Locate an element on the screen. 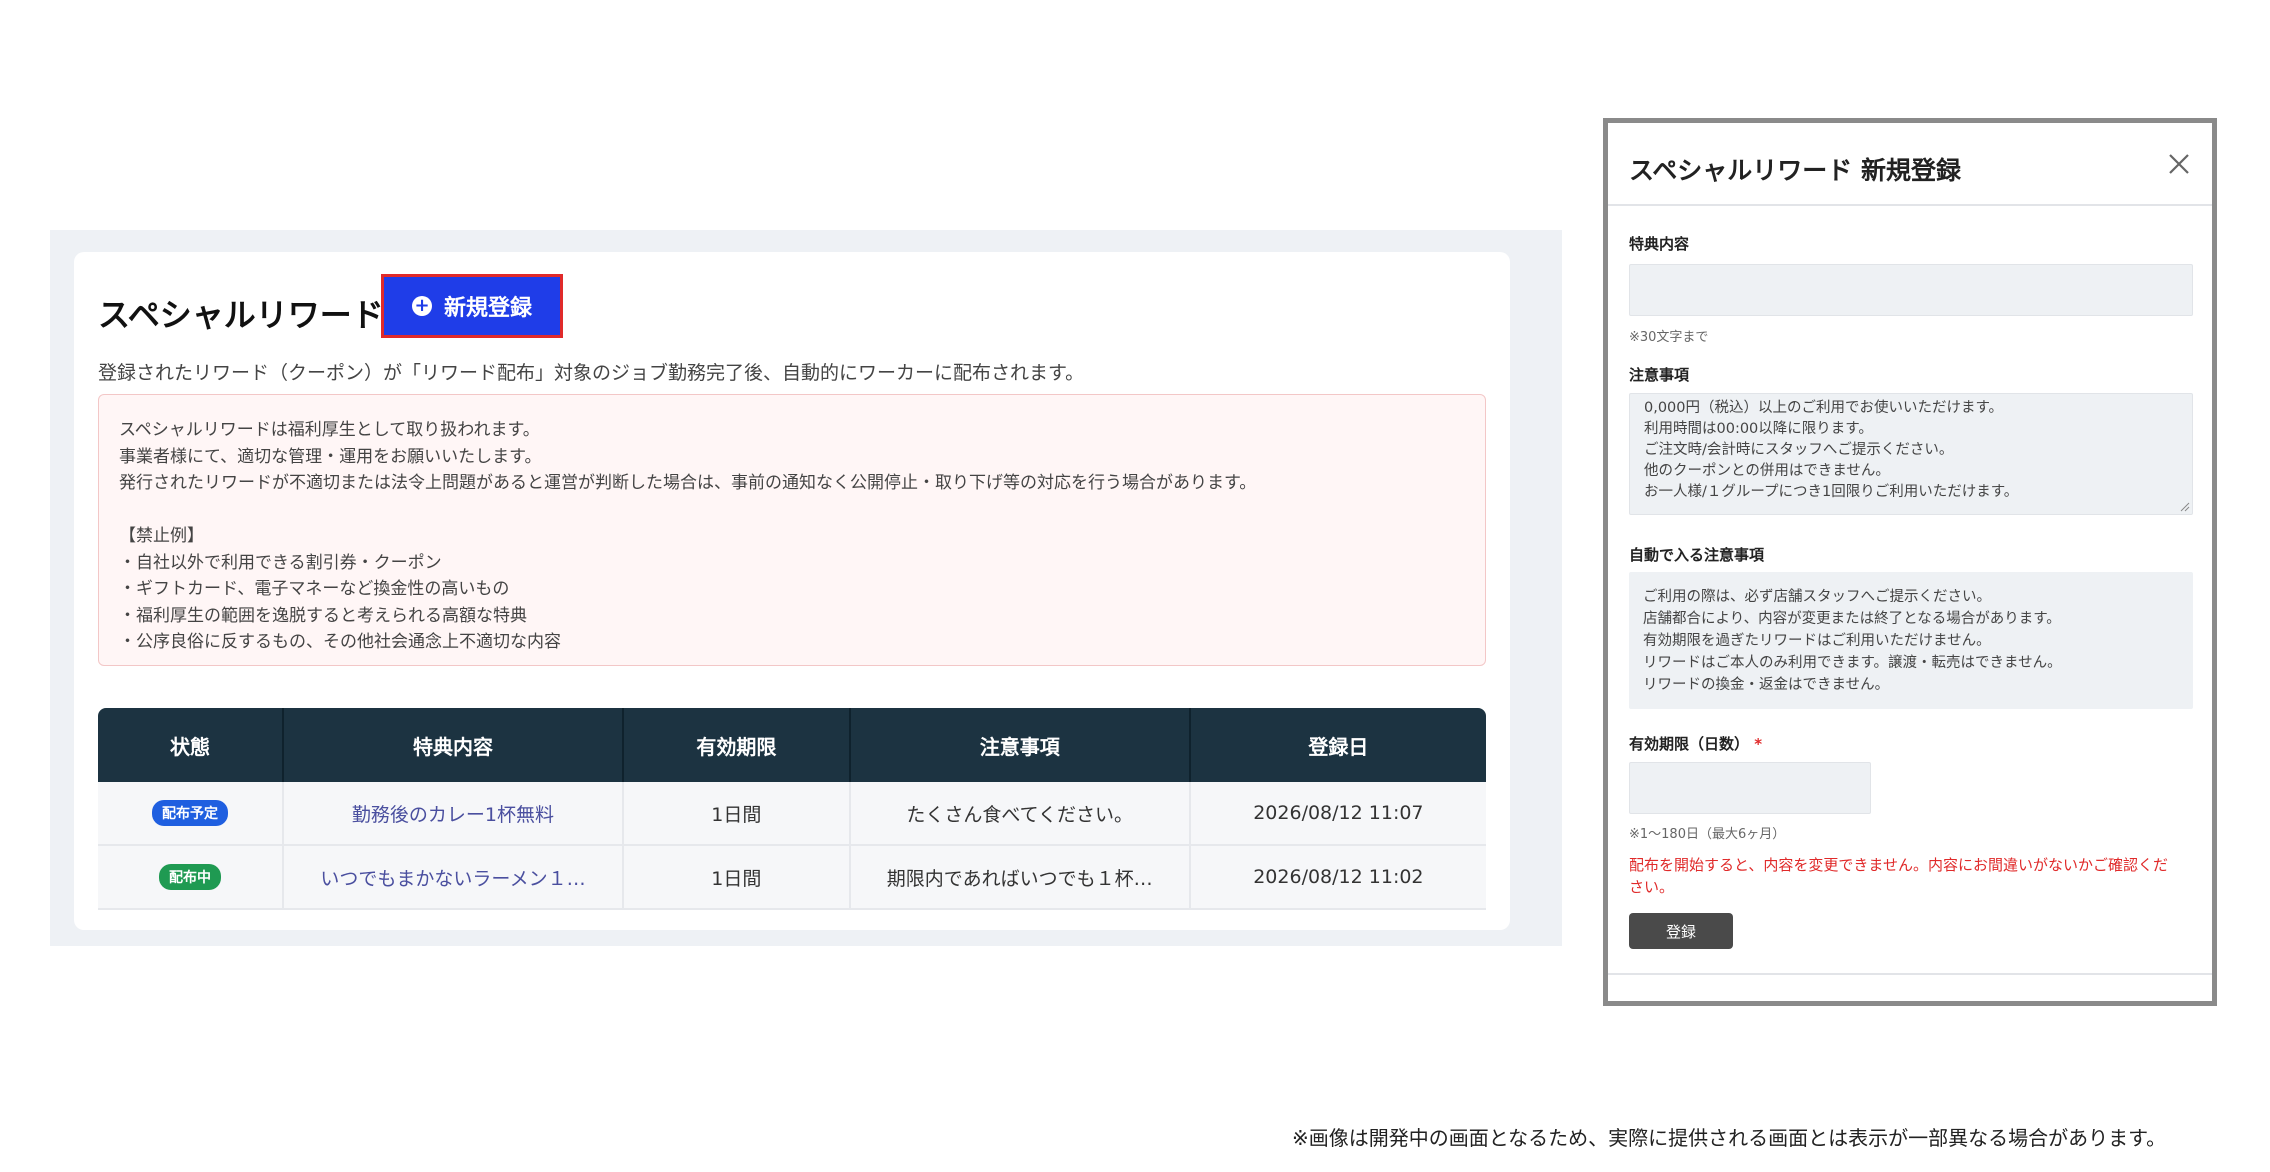 This screenshot has height=1172, width=2270. submit-button: 登録 is located at coordinates (1681, 931).